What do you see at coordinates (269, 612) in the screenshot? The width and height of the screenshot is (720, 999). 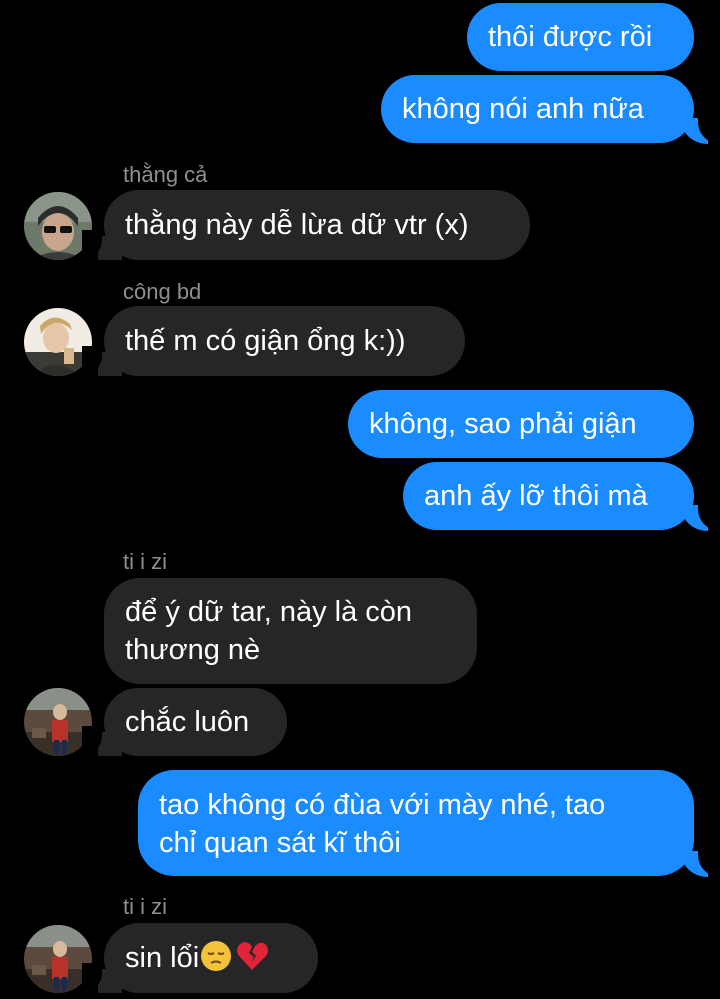 I see `message-text-line: để ý dữ tar, này là còn` at bounding box center [269, 612].